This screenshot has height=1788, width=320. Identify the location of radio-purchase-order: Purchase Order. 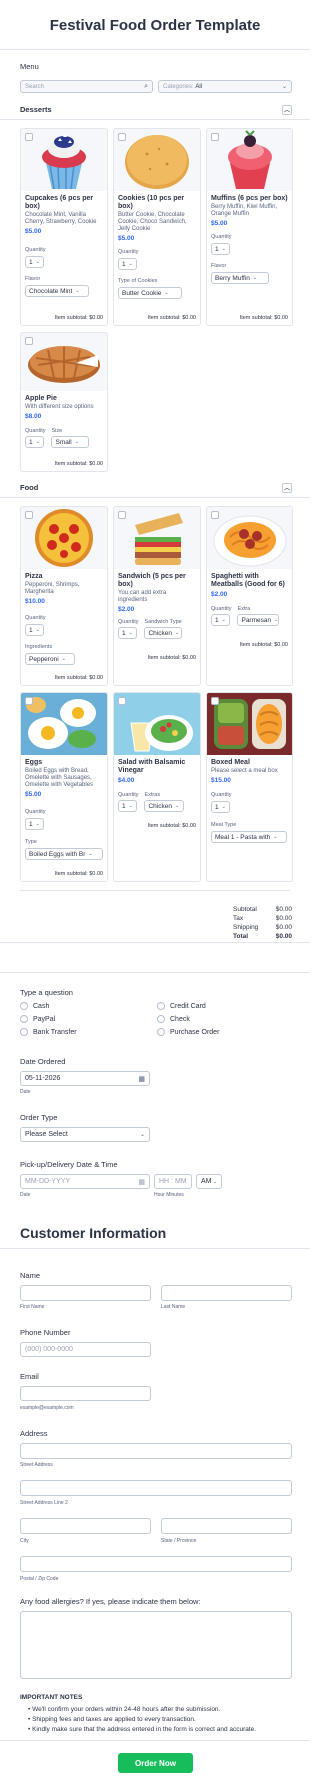
(188, 1032).